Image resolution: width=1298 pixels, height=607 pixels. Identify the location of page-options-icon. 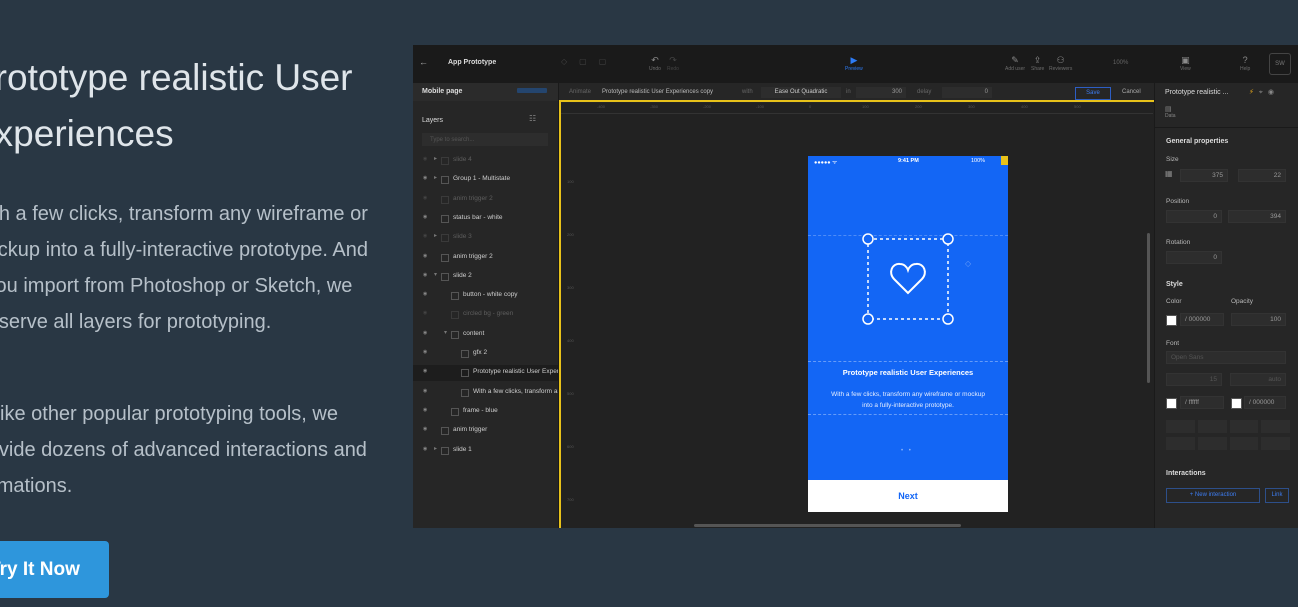
(532, 90).